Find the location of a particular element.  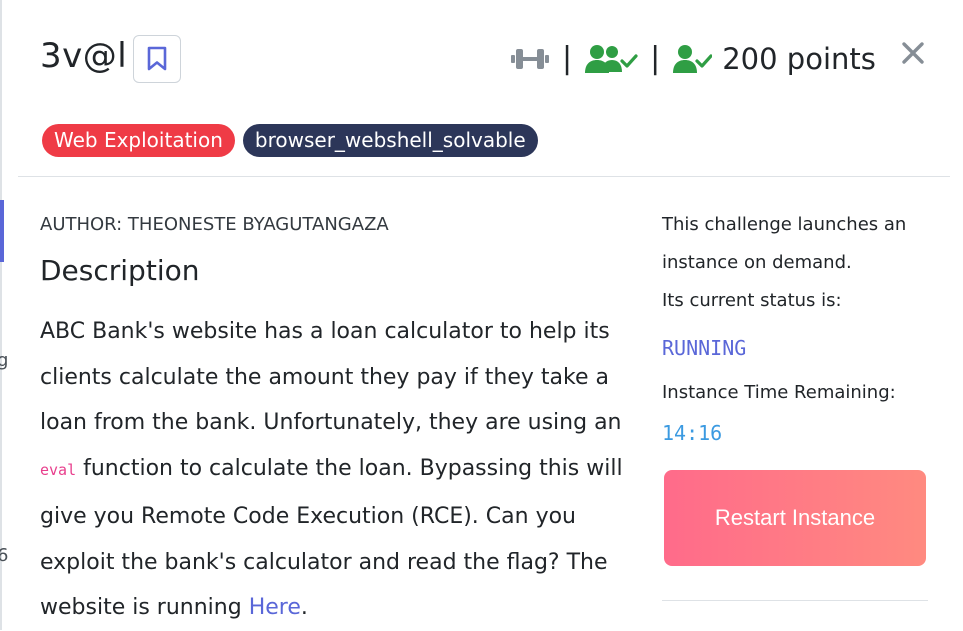

bookmark-icon is located at coordinates (157, 58).